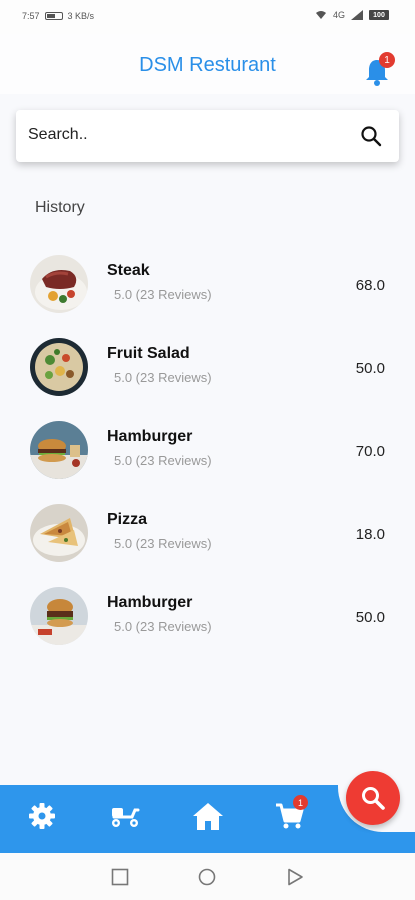 The height and width of the screenshot is (900, 415). What do you see at coordinates (379, 15) in the screenshot?
I see `battery-icon: 100` at bounding box center [379, 15].